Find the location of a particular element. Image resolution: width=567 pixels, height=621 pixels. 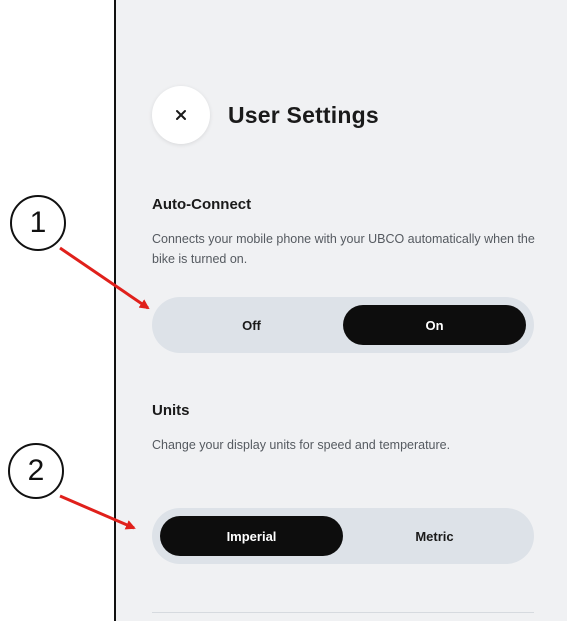

close-button is located at coordinates (181, 115).